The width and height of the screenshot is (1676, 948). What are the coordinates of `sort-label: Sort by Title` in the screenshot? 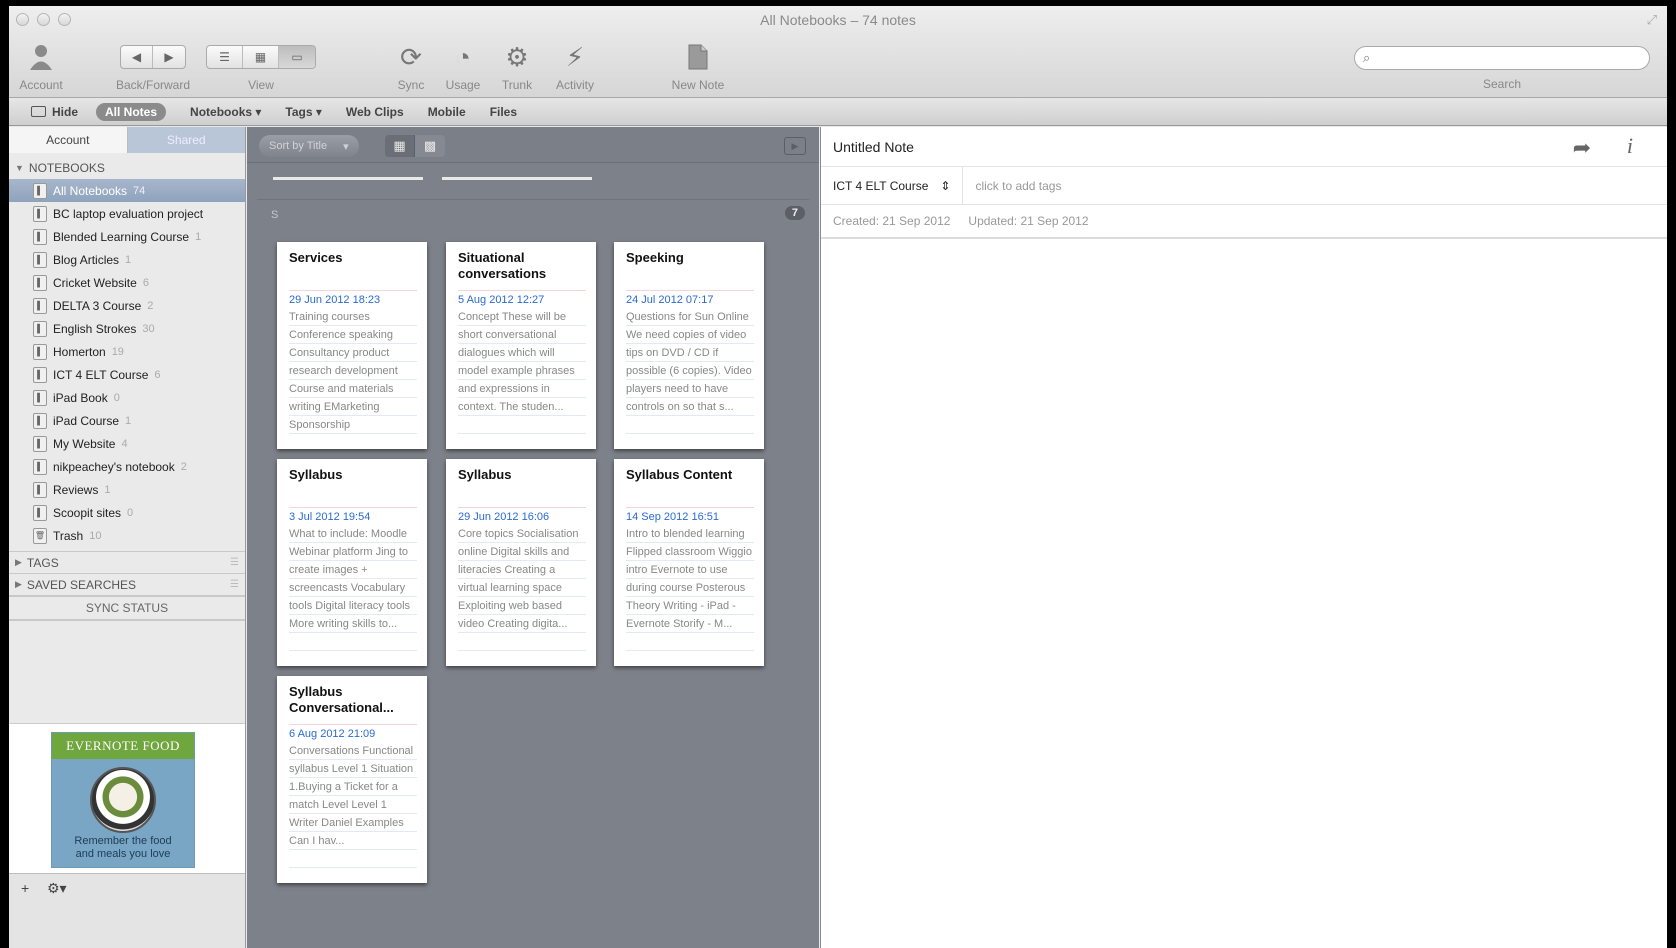 It's located at (298, 146).